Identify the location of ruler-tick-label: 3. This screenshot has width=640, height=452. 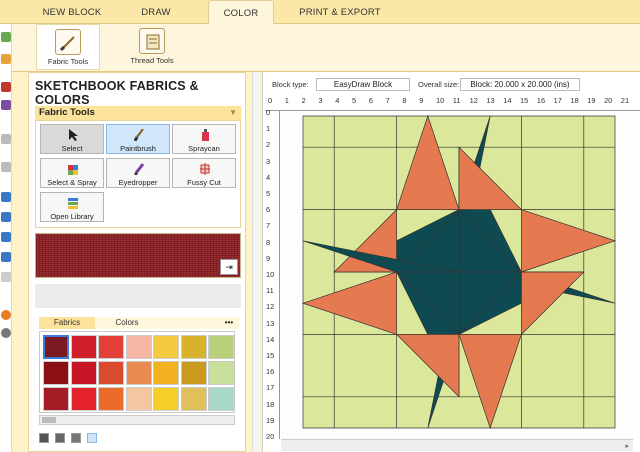
(268, 161).